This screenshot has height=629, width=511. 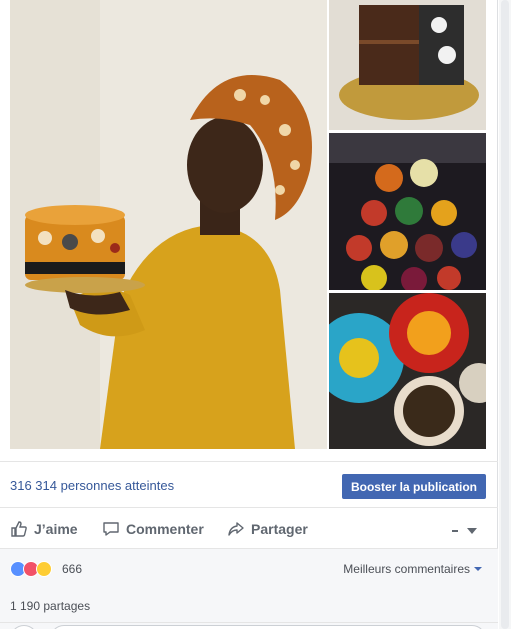 I want to click on post-actions: J’aime Commenter Partager, so click(x=249, y=529).